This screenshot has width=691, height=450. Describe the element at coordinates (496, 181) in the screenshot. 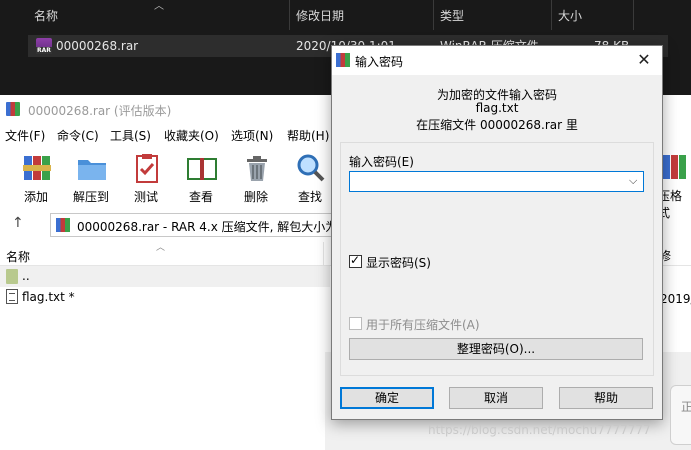

I see `password-input` at that location.